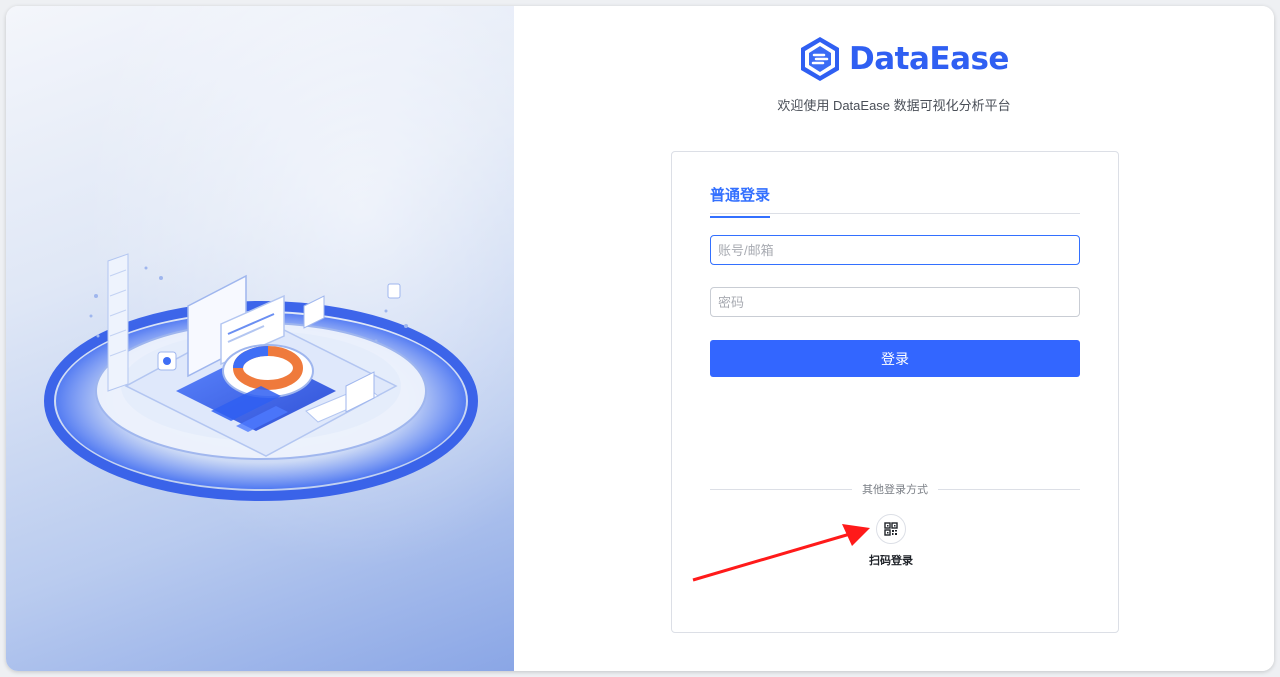 The width and height of the screenshot is (1280, 677). Describe the element at coordinates (929, 59) in the screenshot. I see `brand-name: DataEase` at that location.